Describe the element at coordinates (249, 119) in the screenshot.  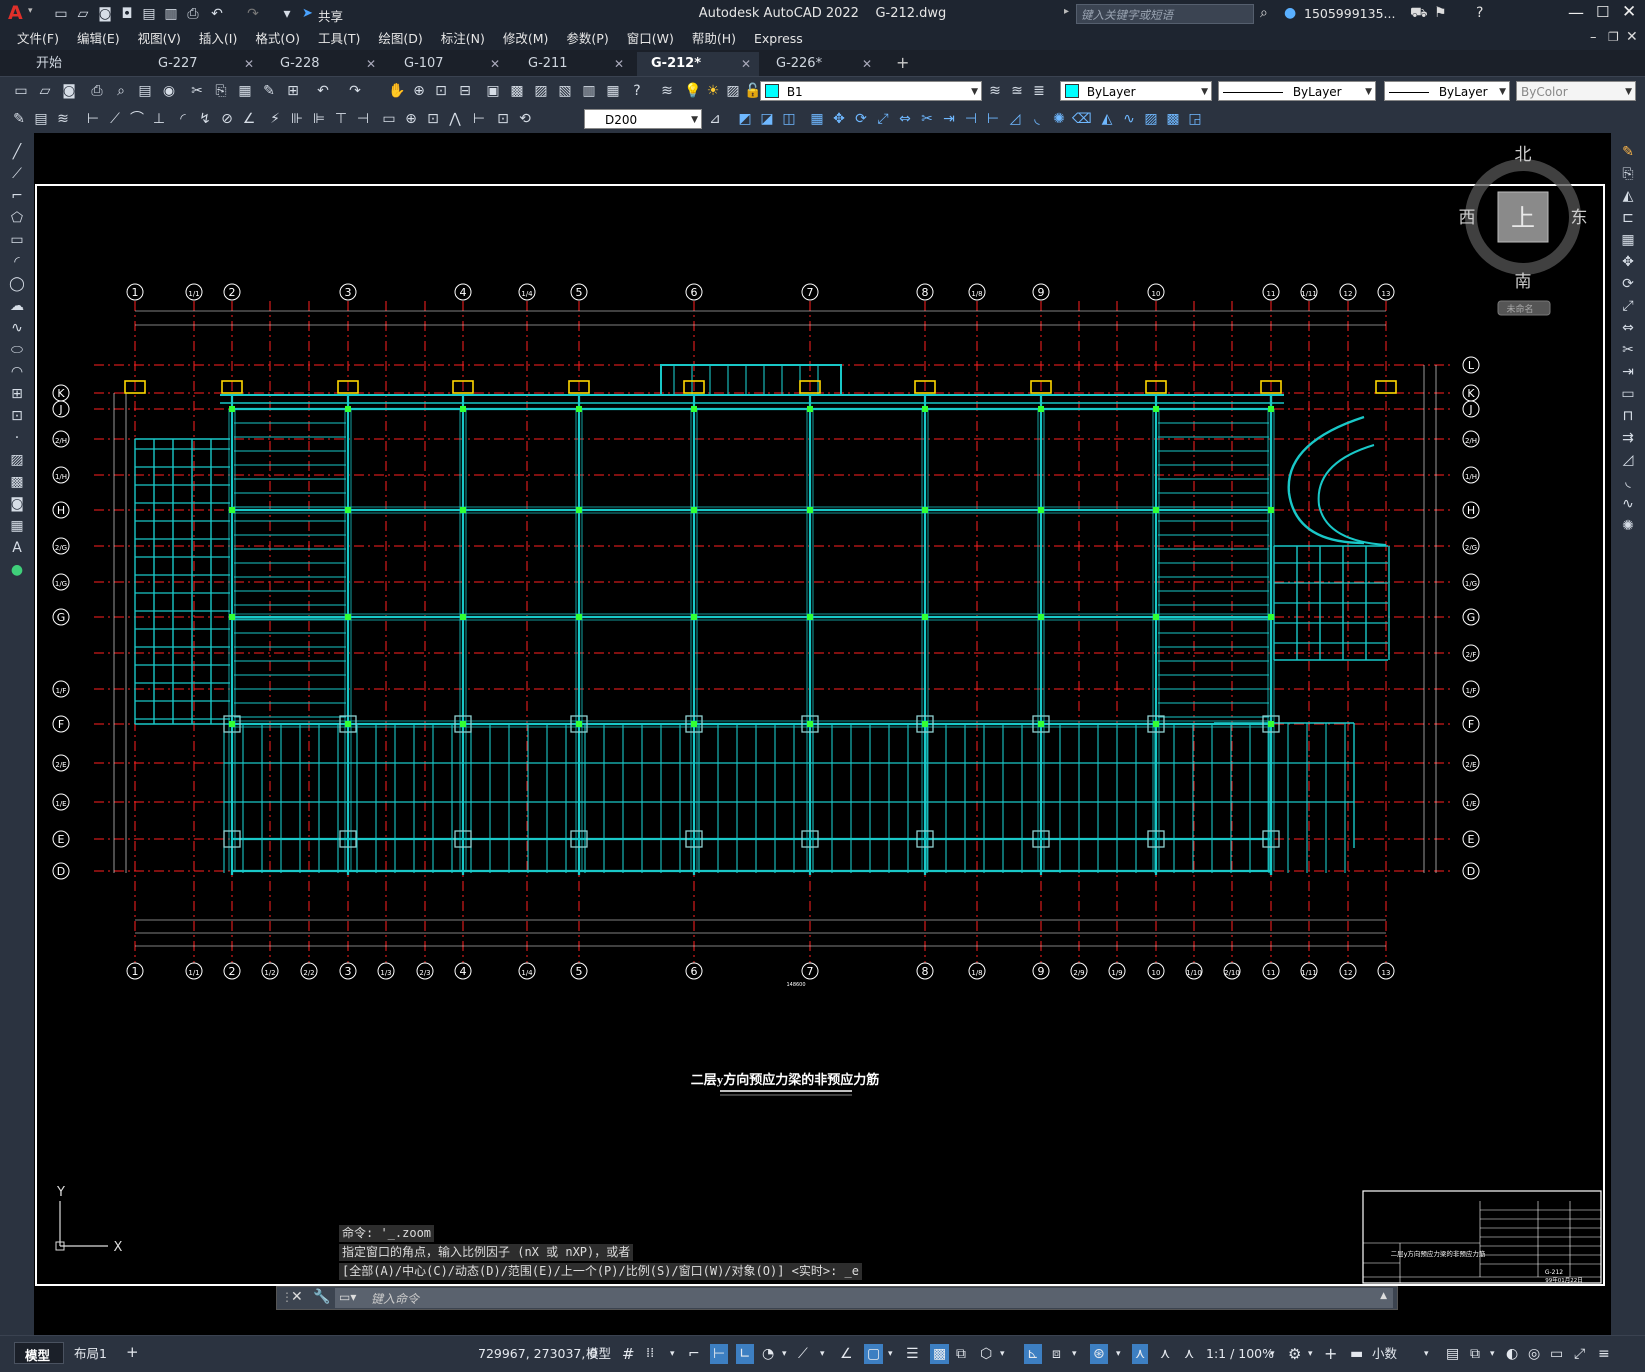
I see `angular-dim-icon: ∠` at that location.